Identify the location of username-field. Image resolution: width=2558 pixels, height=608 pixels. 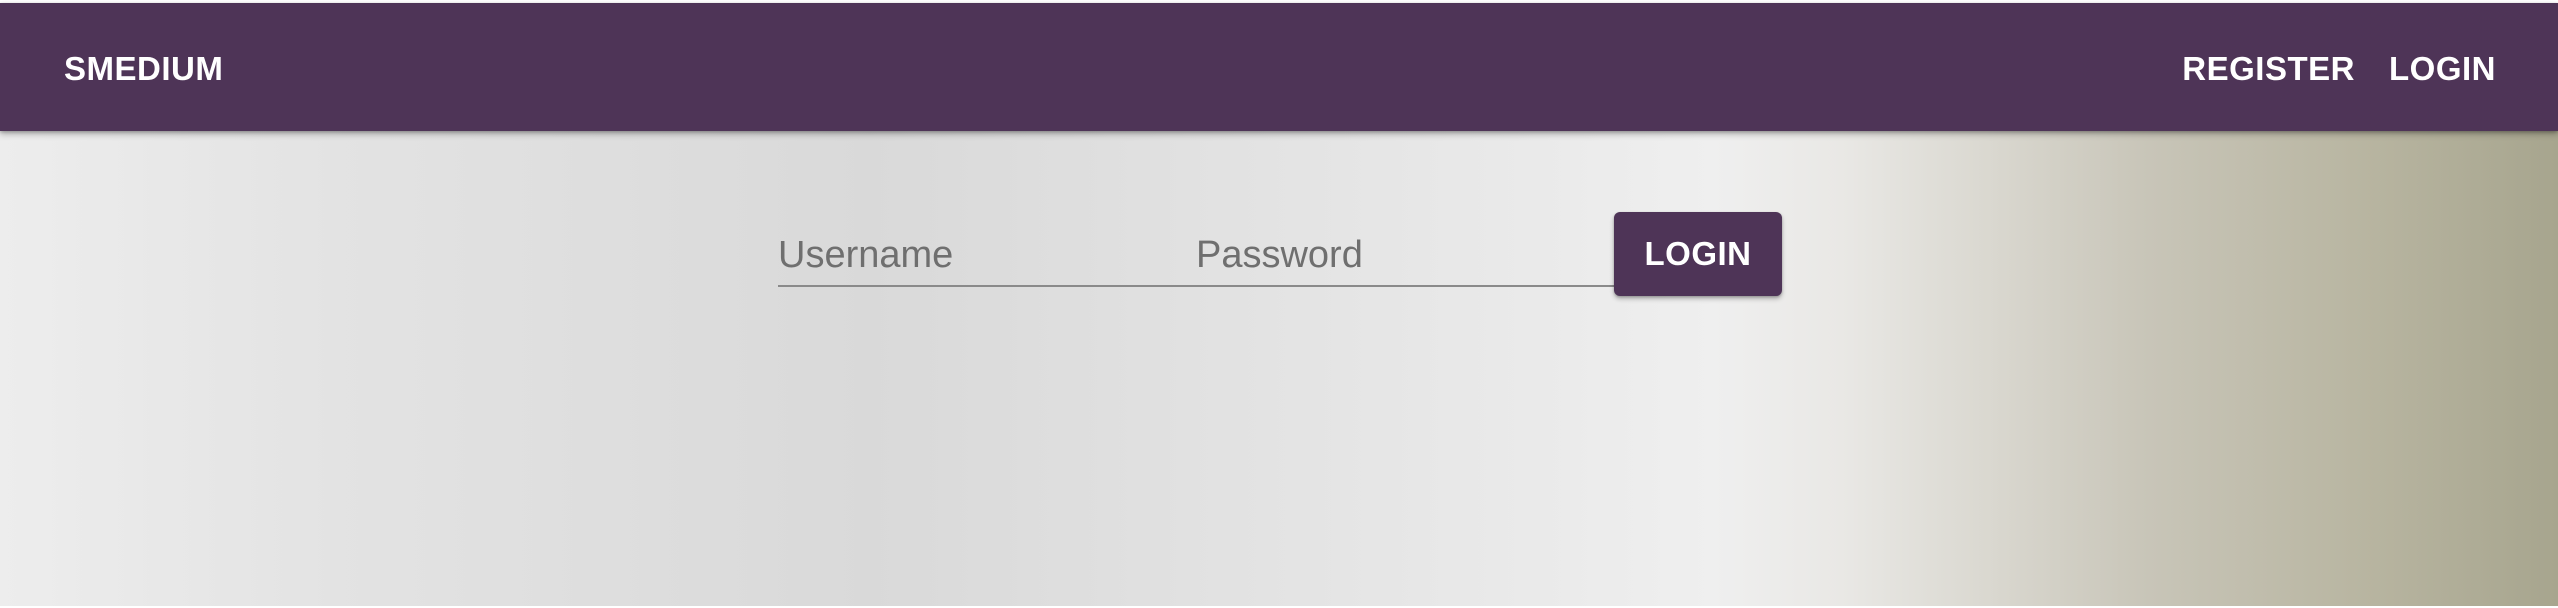
(987, 257).